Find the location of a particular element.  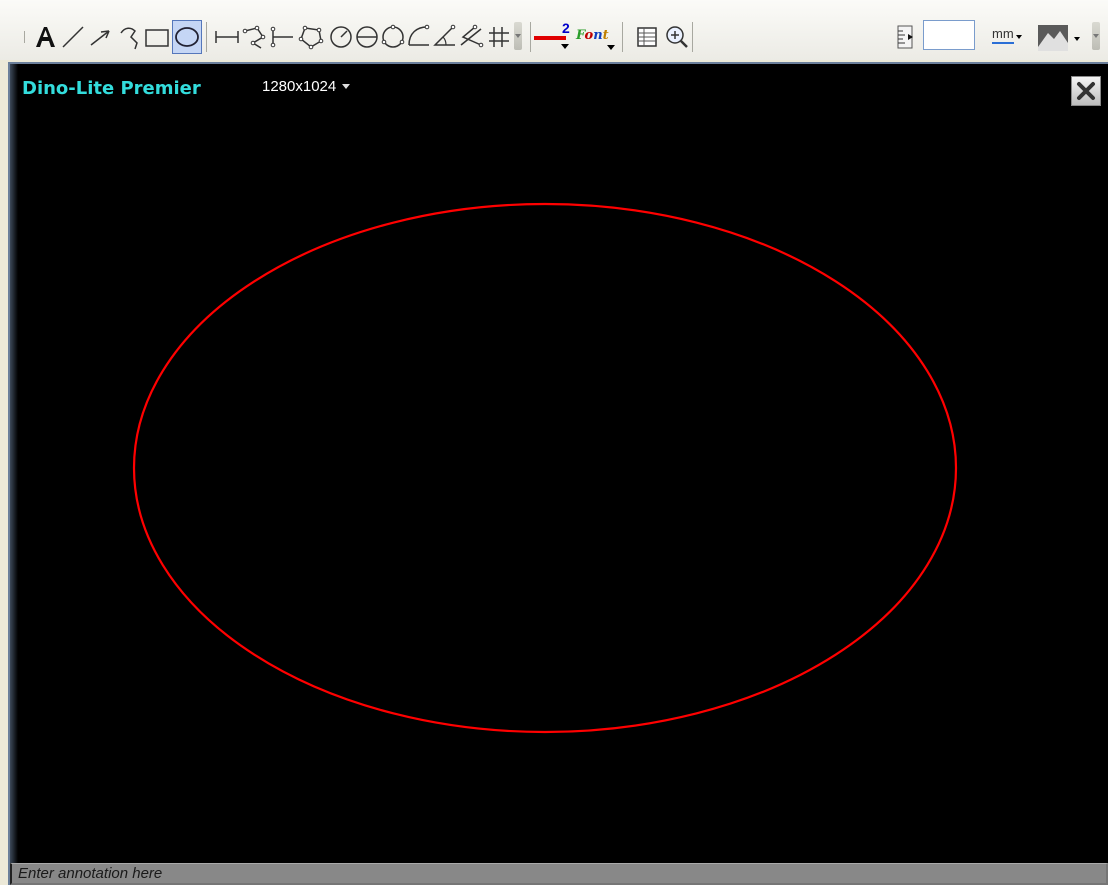

circle-center-radius-icon is located at coordinates (341, 37).